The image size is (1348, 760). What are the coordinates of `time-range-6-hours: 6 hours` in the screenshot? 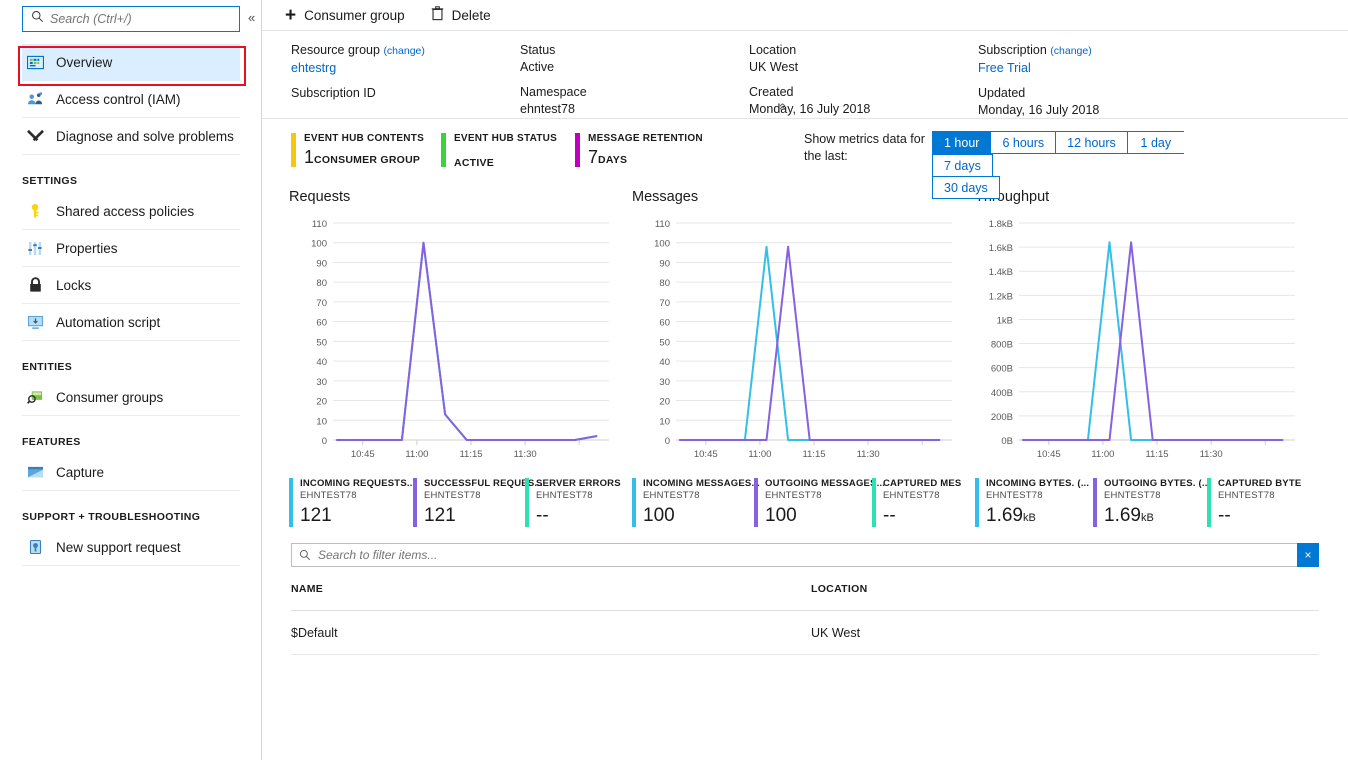 It's located at (1023, 142).